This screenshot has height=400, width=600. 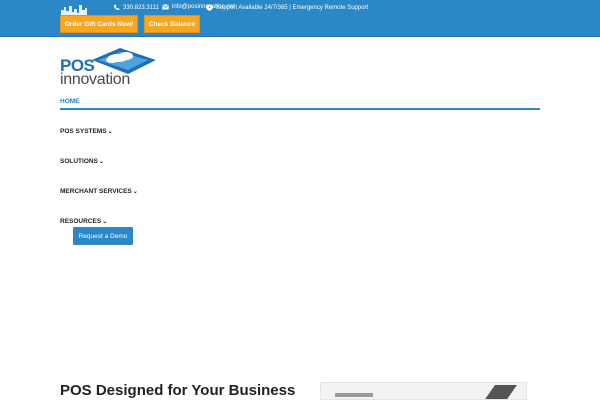 I want to click on nav-solutions: SOLUTIONS ⌄, so click(x=82, y=161).